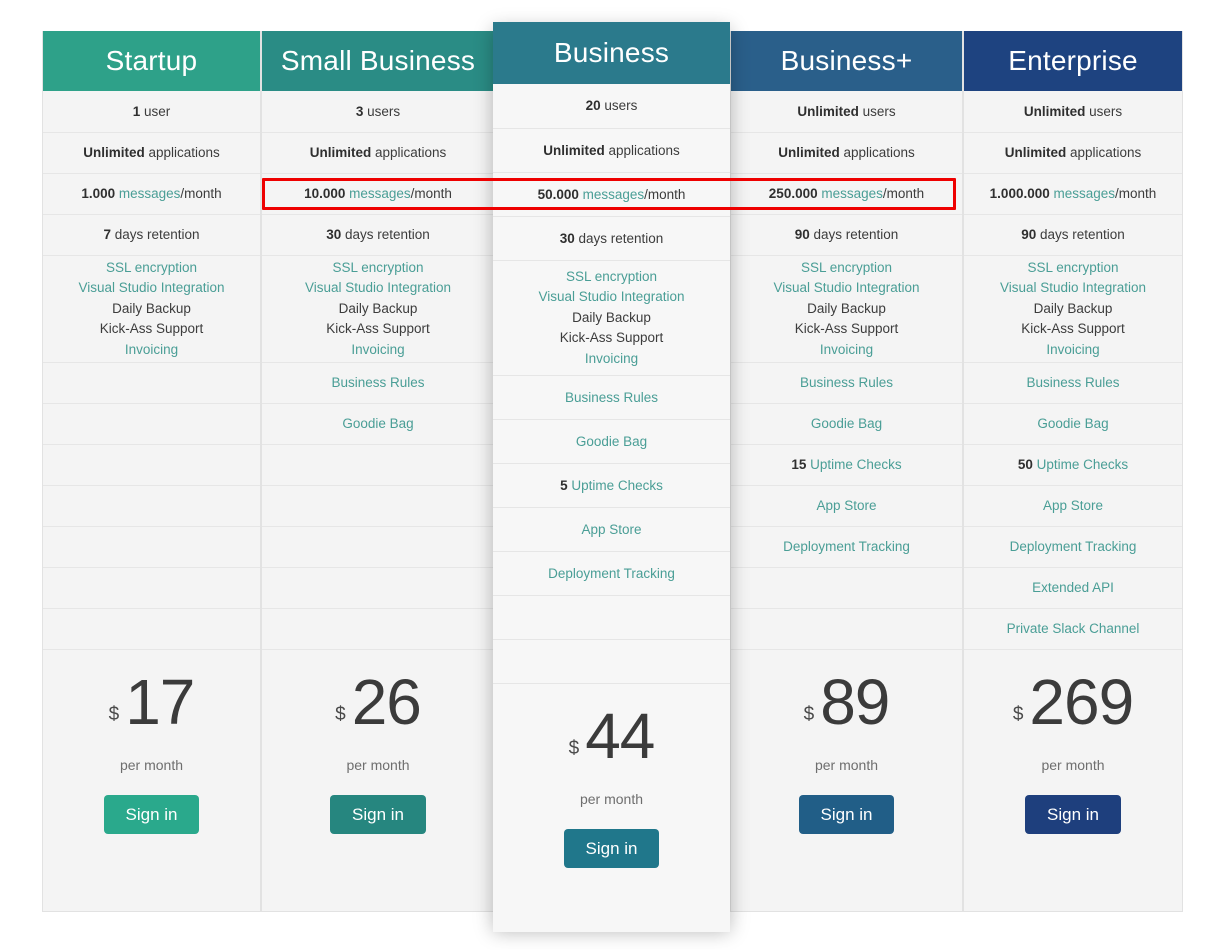 This screenshot has width=1225, height=950. Describe the element at coordinates (1073, 629) in the screenshot. I see `private-slack-label: Private Slack Channel` at that location.